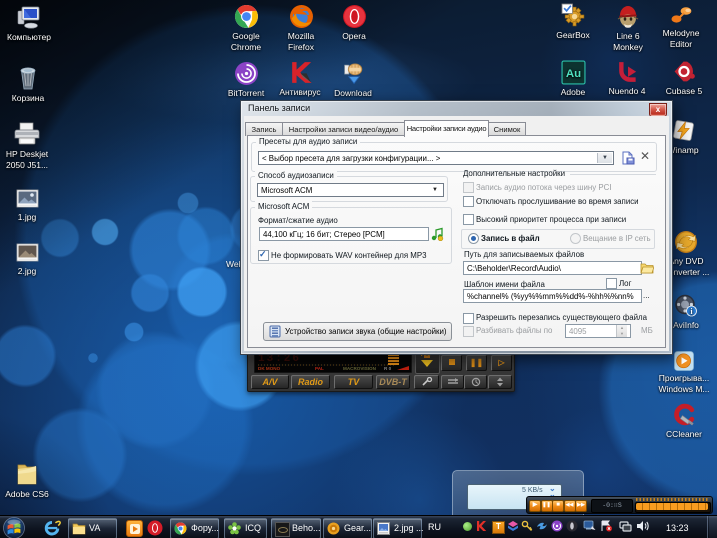 The width and height of the screenshot is (717, 538). Describe the element at coordinates (572, 74) in the screenshot. I see `svg-text: Au` at that location.